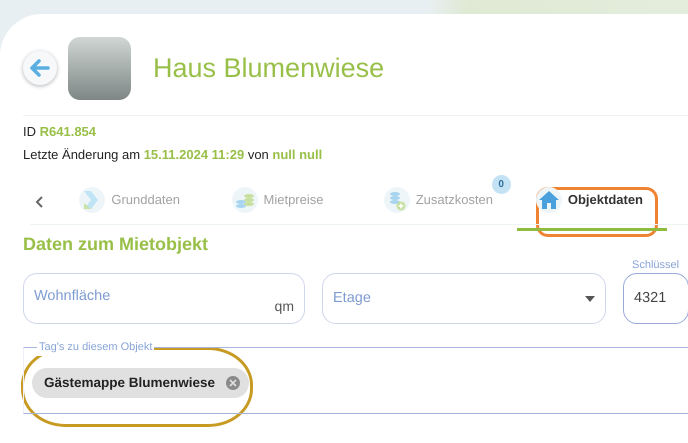 The width and height of the screenshot is (688, 443). Describe the element at coordinates (607, 201) in the screenshot. I see `tab: Objektdaten` at that location.